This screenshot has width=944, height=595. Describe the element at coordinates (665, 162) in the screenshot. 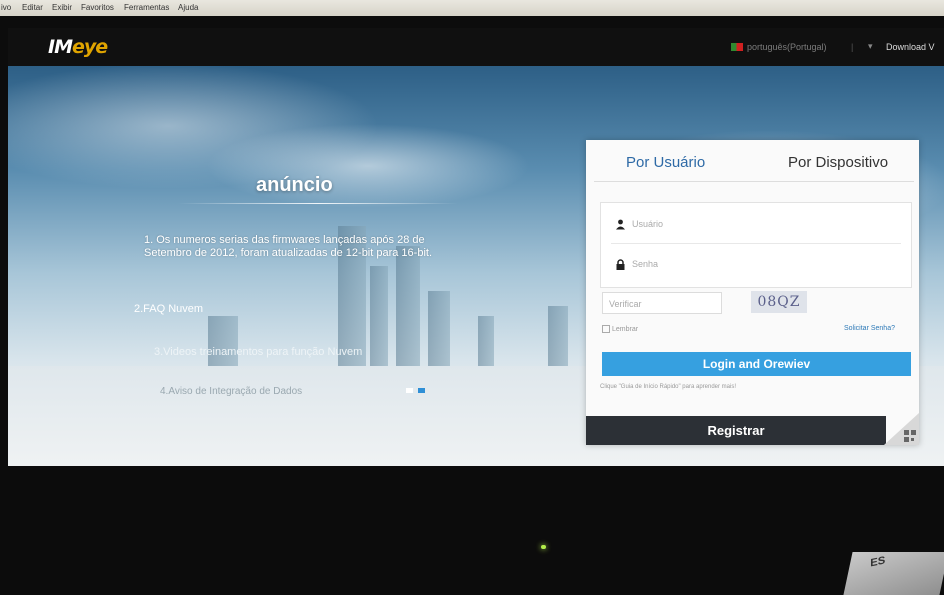

I see `tab-by-user: Por Usuário` at that location.